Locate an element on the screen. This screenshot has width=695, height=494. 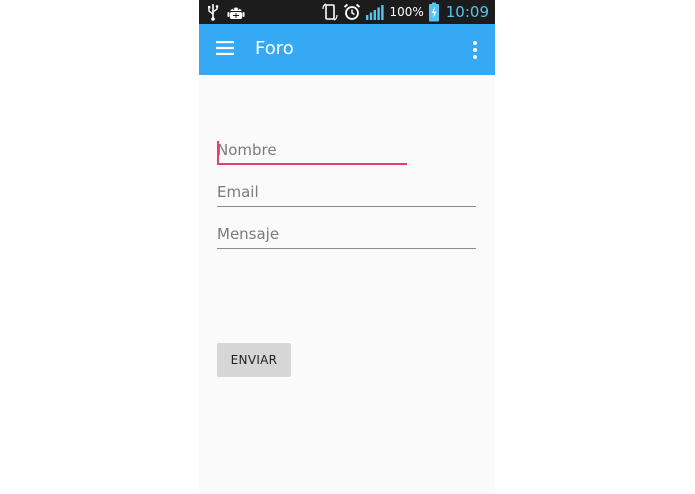
email-field is located at coordinates (346, 194).